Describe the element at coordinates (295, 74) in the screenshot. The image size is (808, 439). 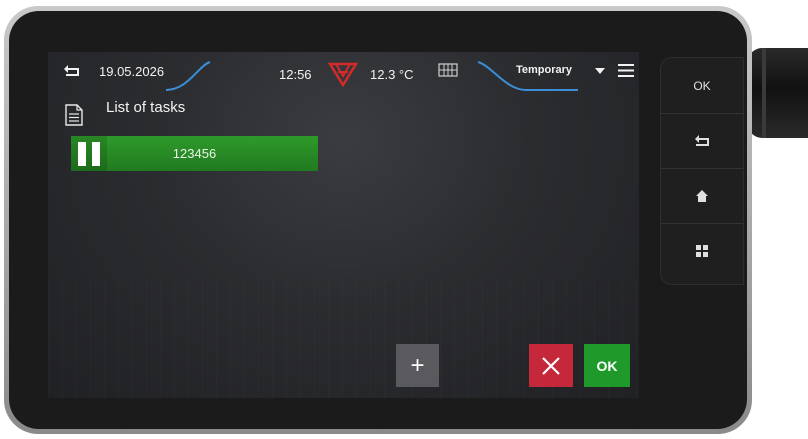
I see `time-display: 12:56` at that location.